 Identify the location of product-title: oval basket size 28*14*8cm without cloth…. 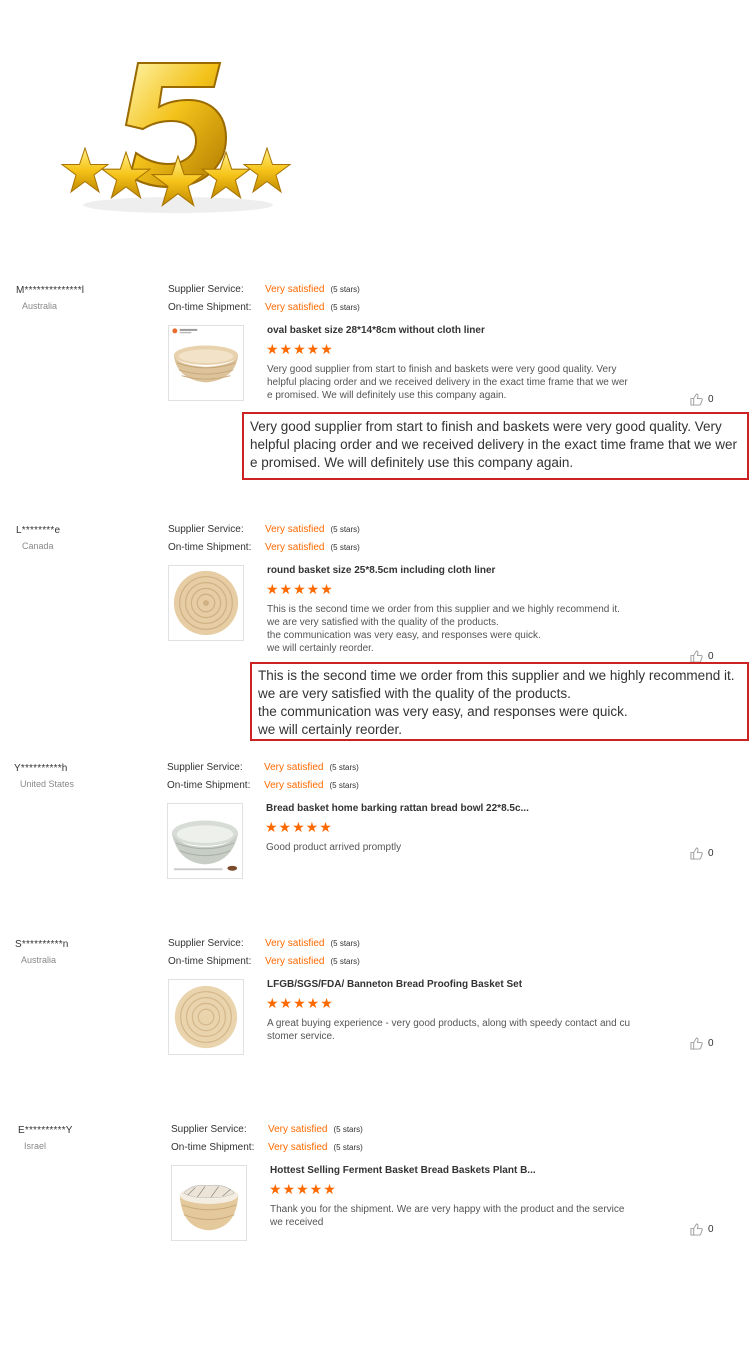
(376, 330).